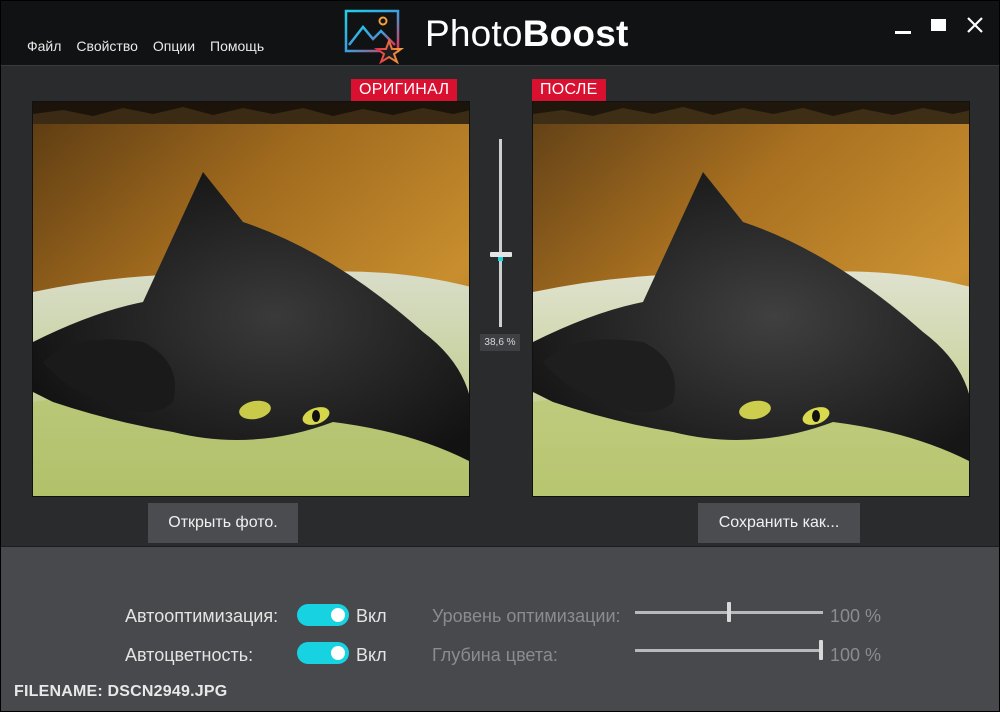  Describe the element at coordinates (237, 46) in the screenshot. I see `menu-help: Помощь` at that location.